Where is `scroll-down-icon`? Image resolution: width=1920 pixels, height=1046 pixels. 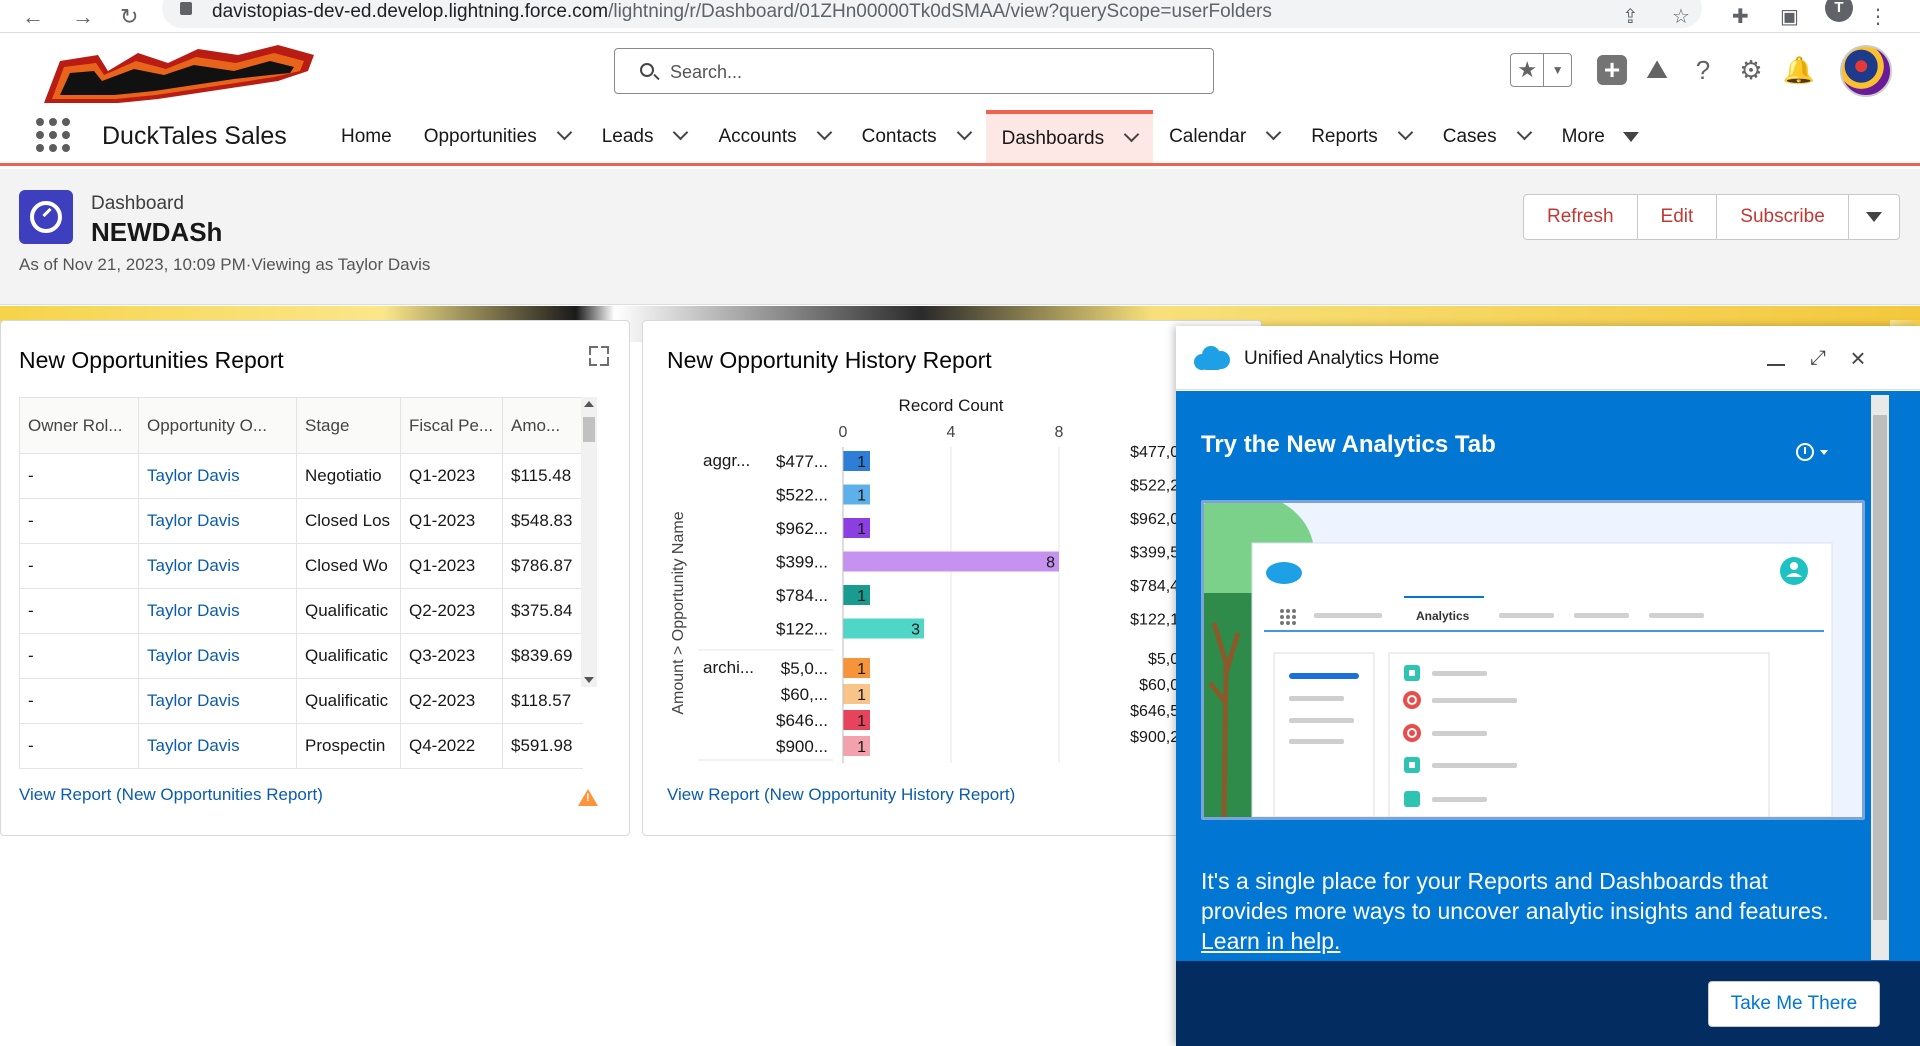 scroll-down-icon is located at coordinates (589, 680).